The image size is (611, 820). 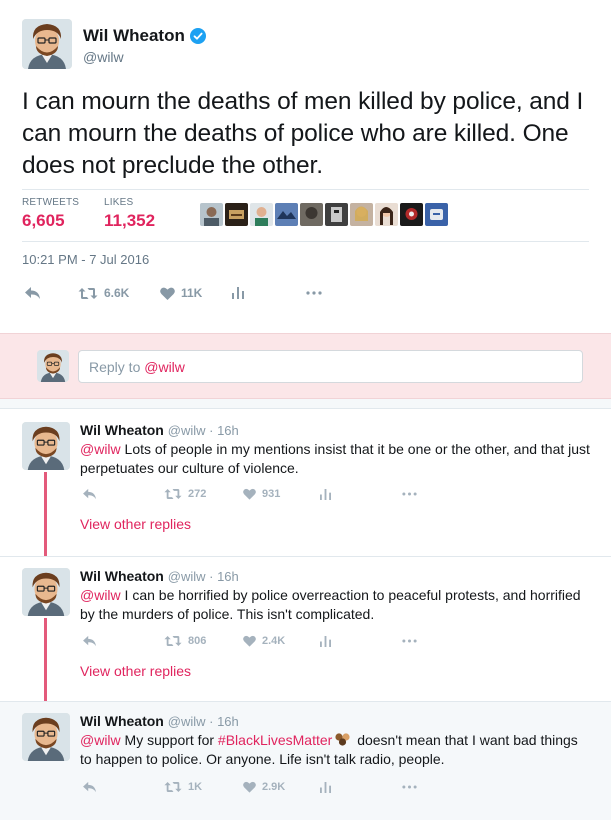 I want to click on like-button: 931, so click(x=281, y=494).